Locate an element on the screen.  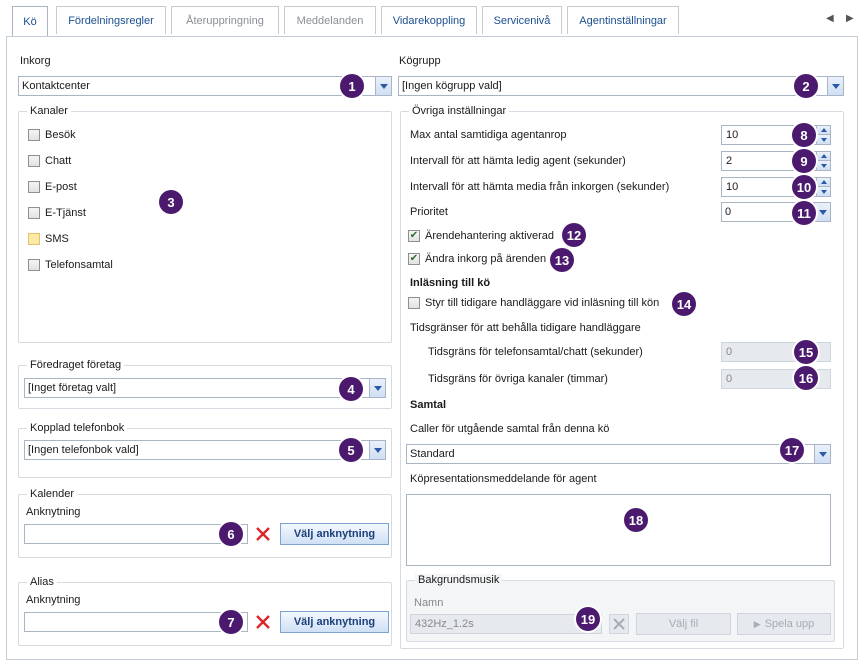
samtal-heading: Samtal is located at coordinates (428, 405).